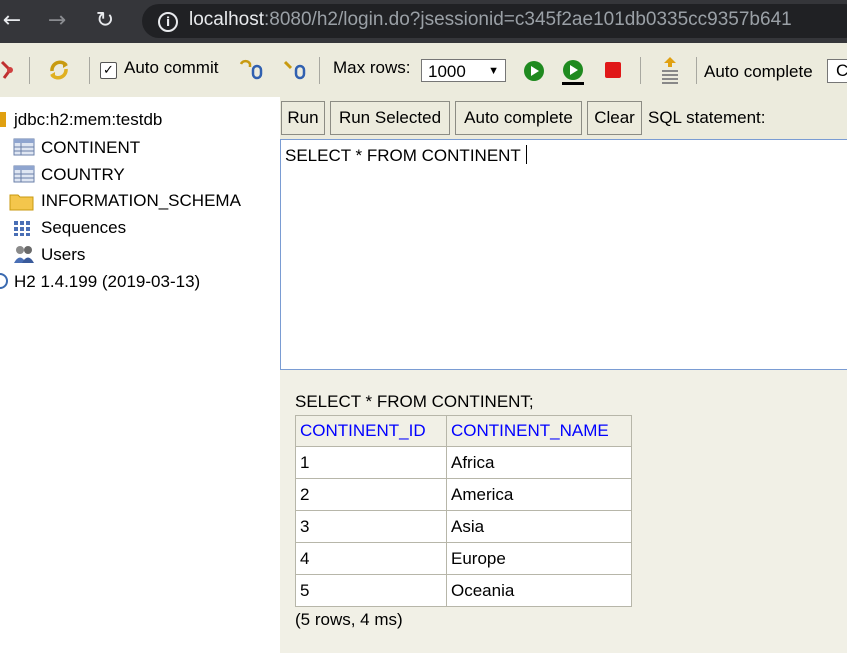  Describe the element at coordinates (526, 154) in the screenshot. I see `text-cursor` at that location.